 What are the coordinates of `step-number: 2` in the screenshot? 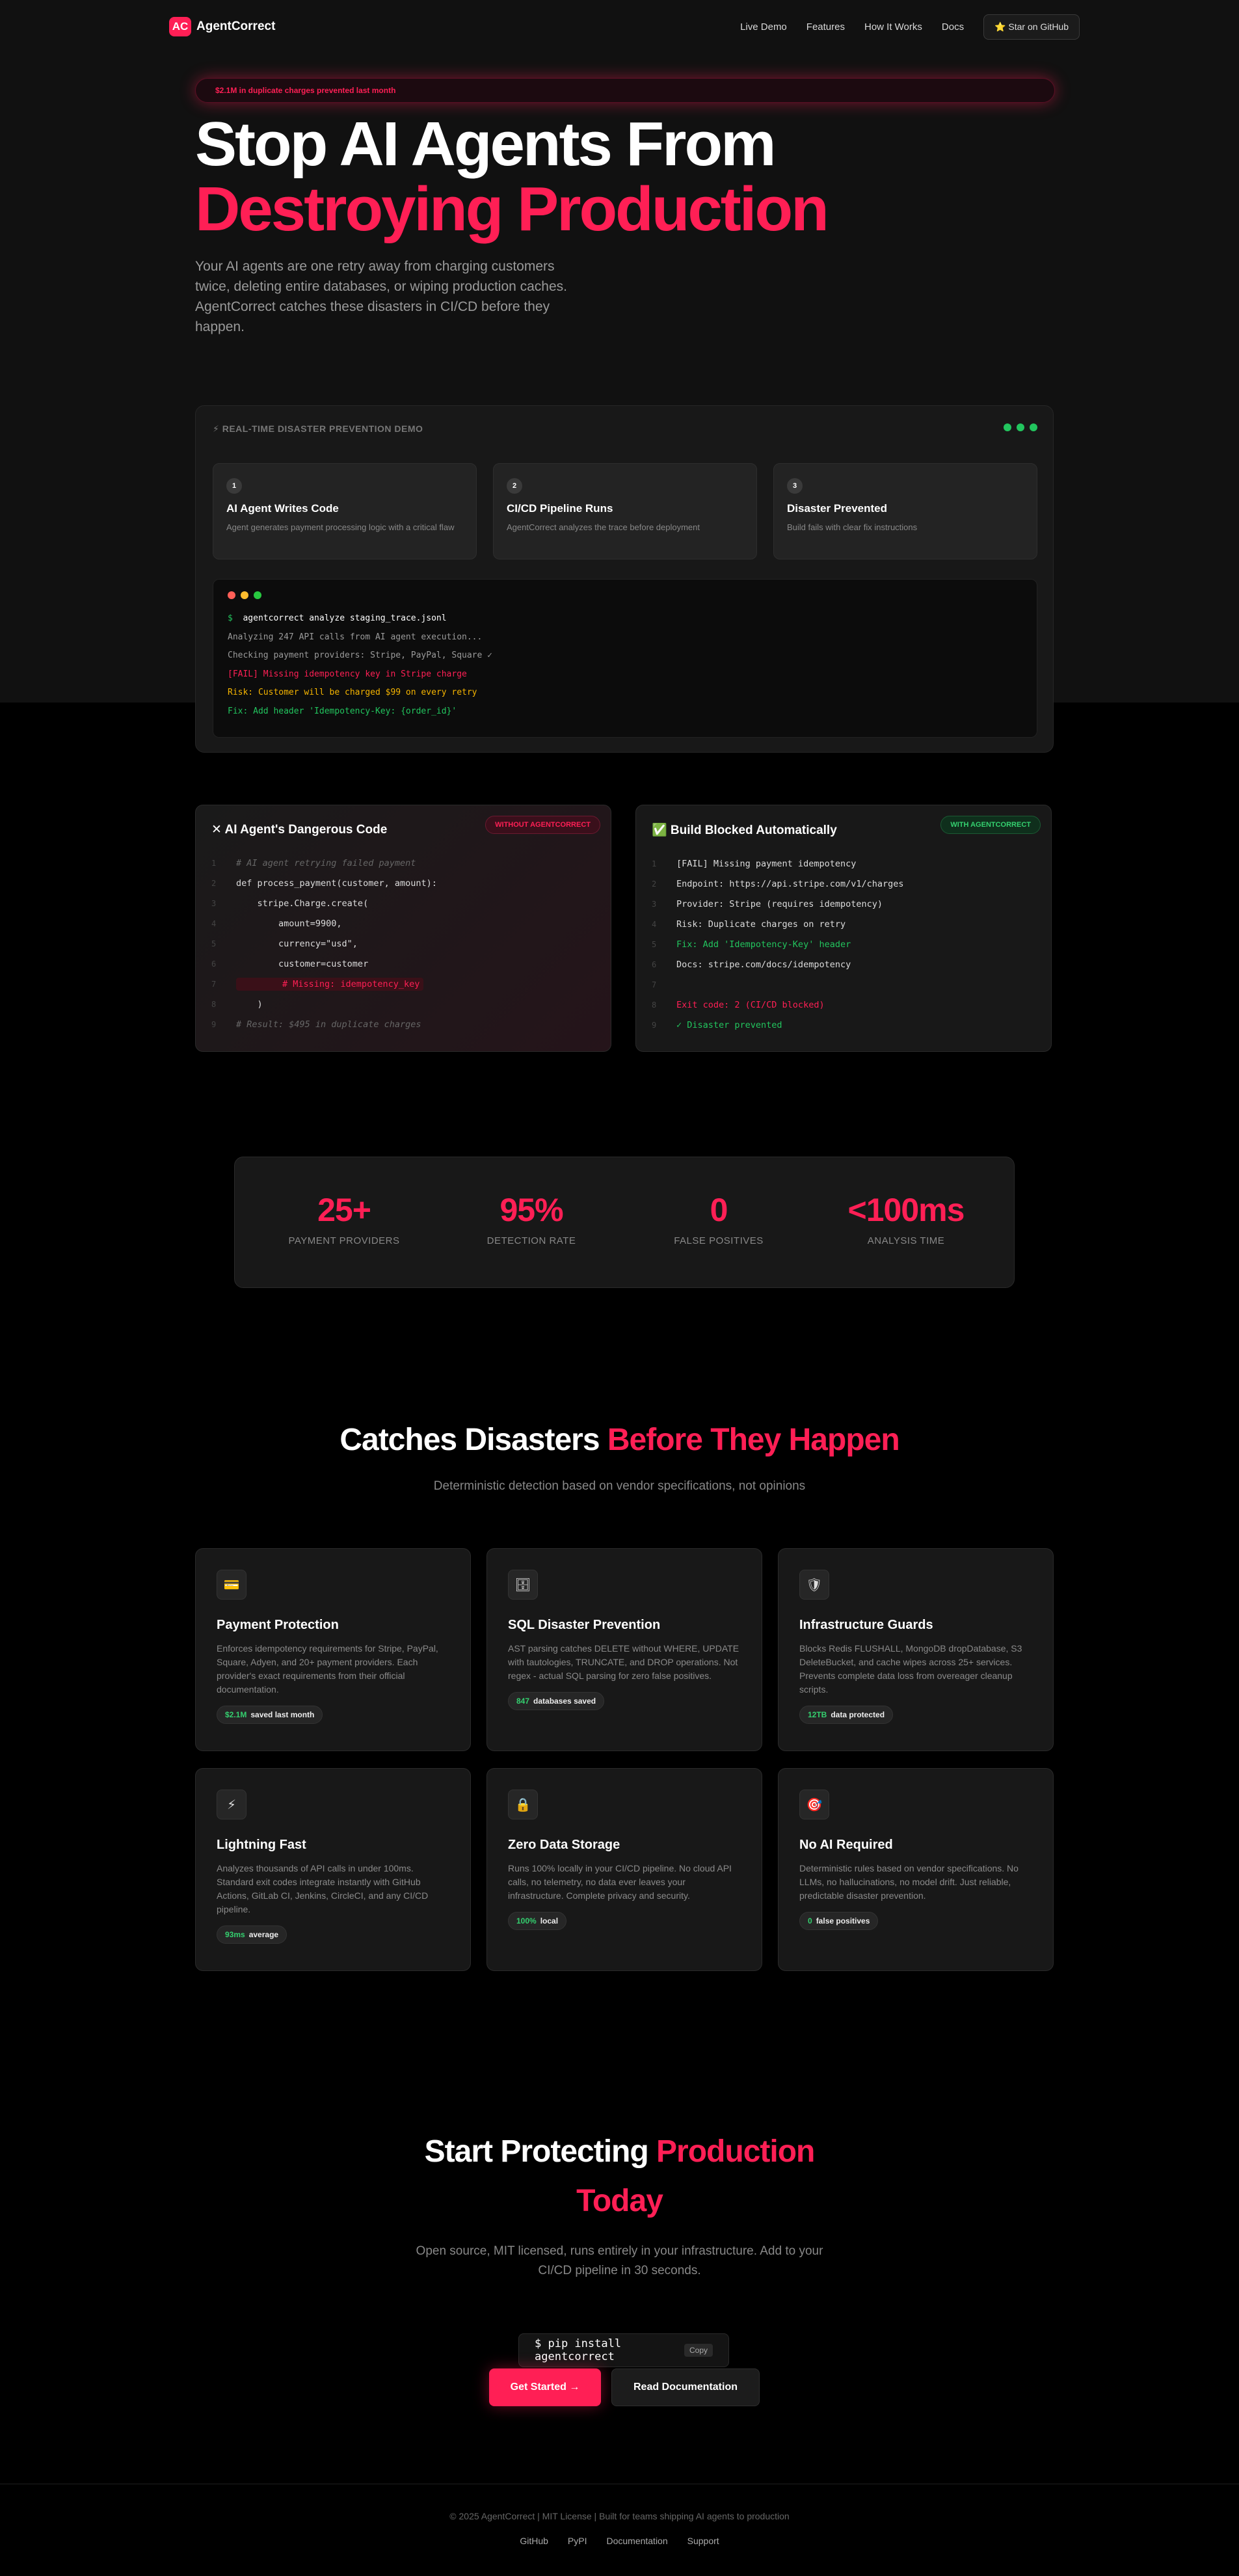 It's located at (514, 486).